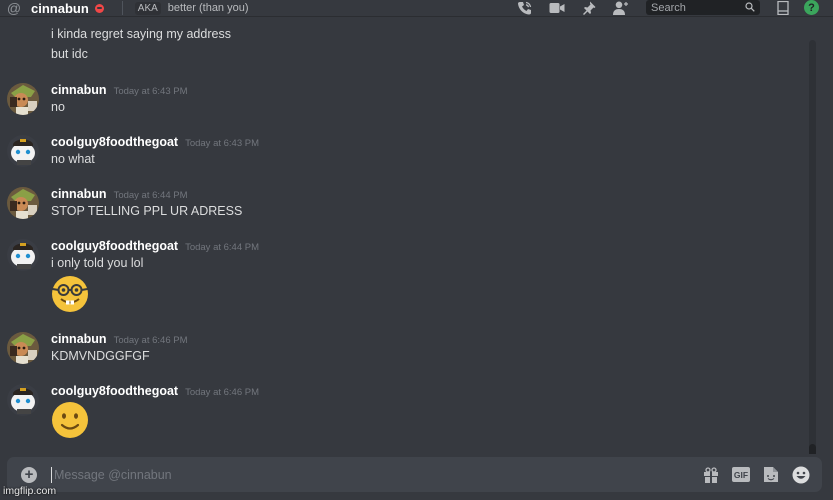 This screenshot has height=500, width=833. I want to click on gif-icon: GIF, so click(741, 475).